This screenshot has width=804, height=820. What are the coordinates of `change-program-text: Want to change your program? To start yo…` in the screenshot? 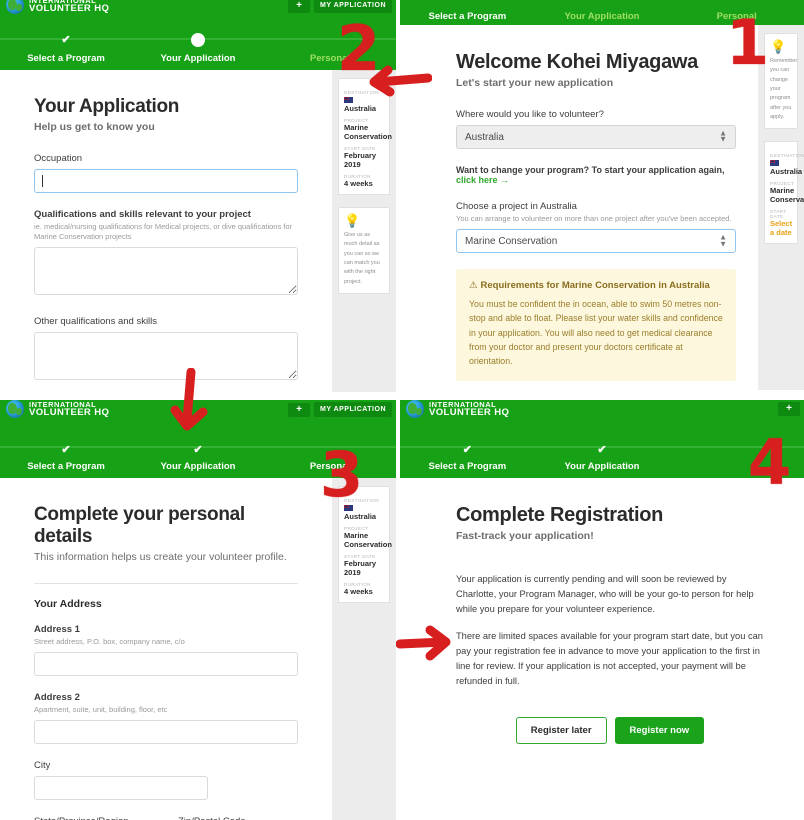 It's located at (590, 170).